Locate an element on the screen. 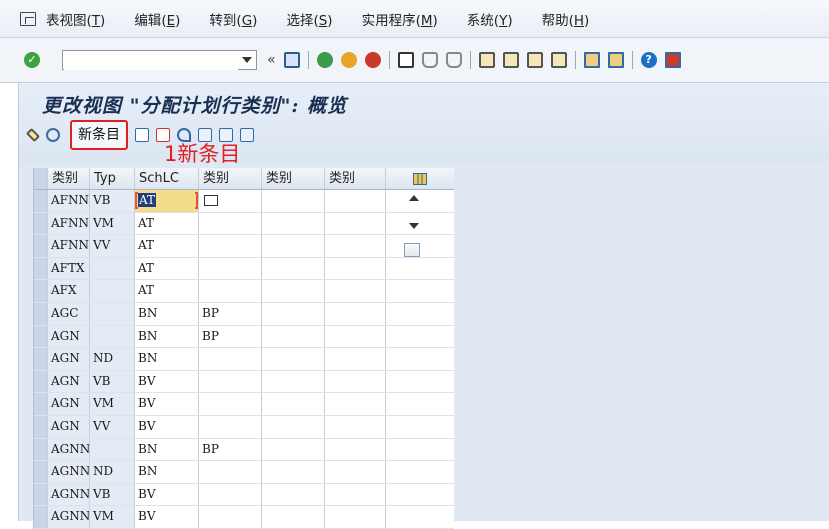 The height and width of the screenshot is (529, 829). table-settings-cell is located at coordinates (420, 178).